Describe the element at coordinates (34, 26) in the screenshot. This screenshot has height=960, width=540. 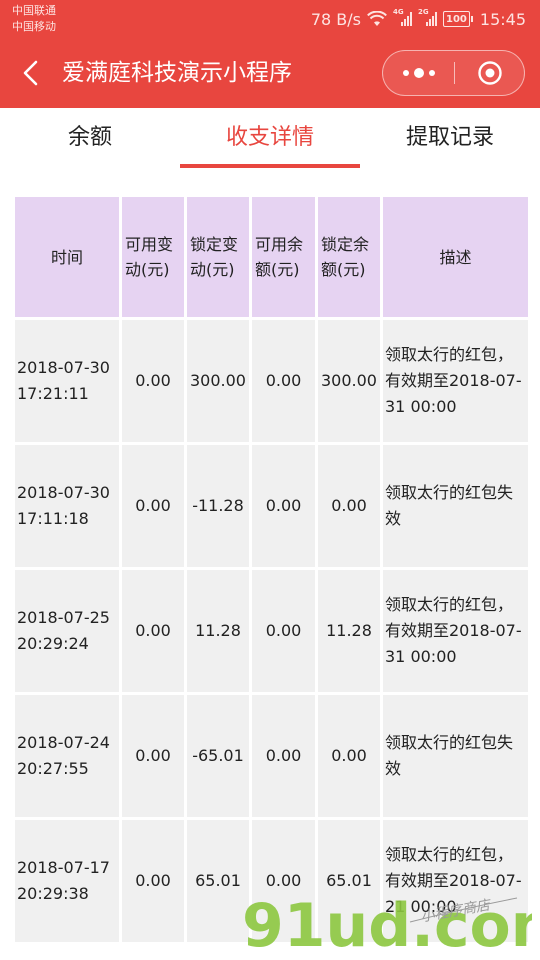
I see `carrier-2: 中国移动` at that location.